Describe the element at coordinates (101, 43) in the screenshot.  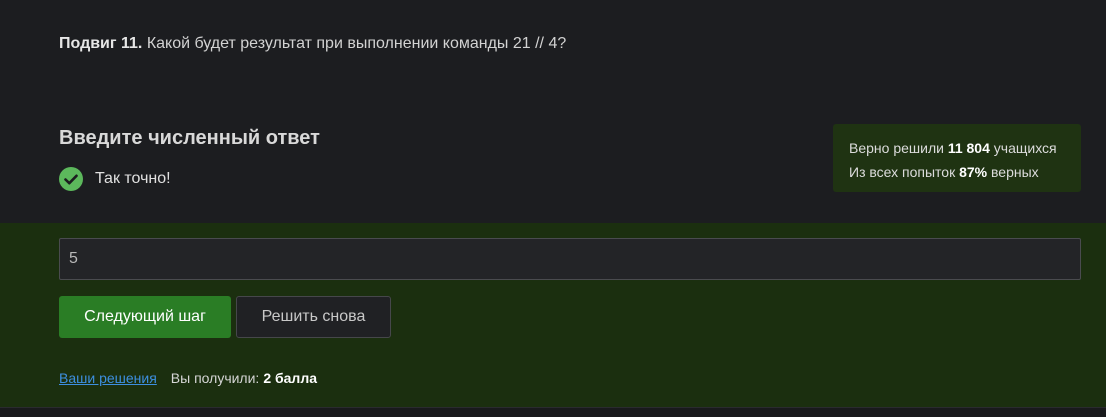
I see `question-title: Подвиг 11.` at that location.